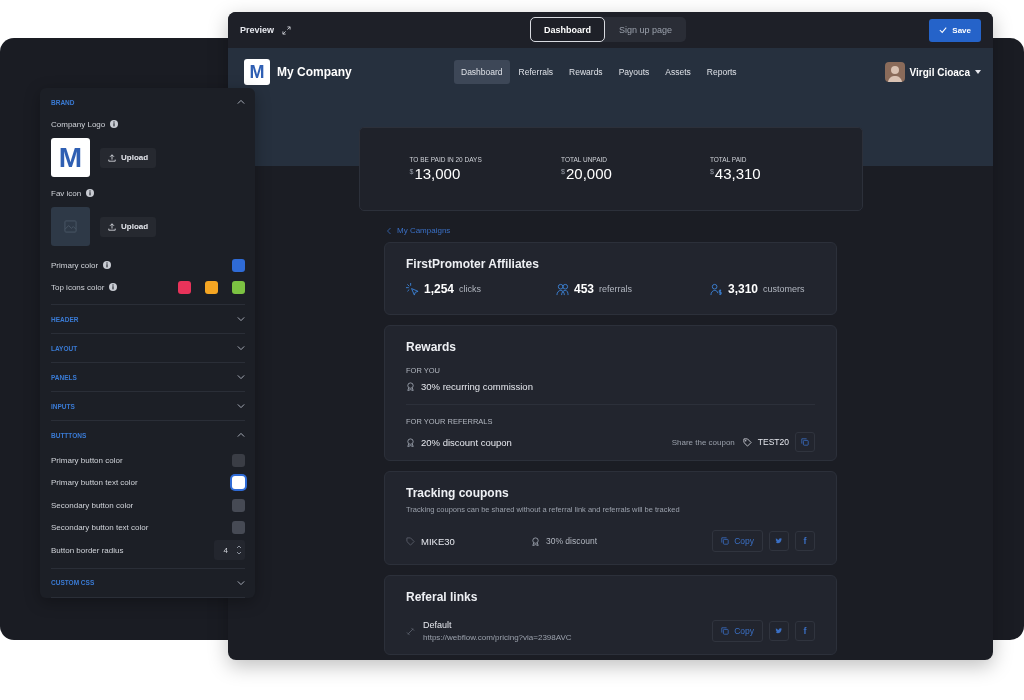 This screenshot has width=1024, height=700. What do you see at coordinates (314, 72) in the screenshot?
I see `company-name: My Company` at bounding box center [314, 72].